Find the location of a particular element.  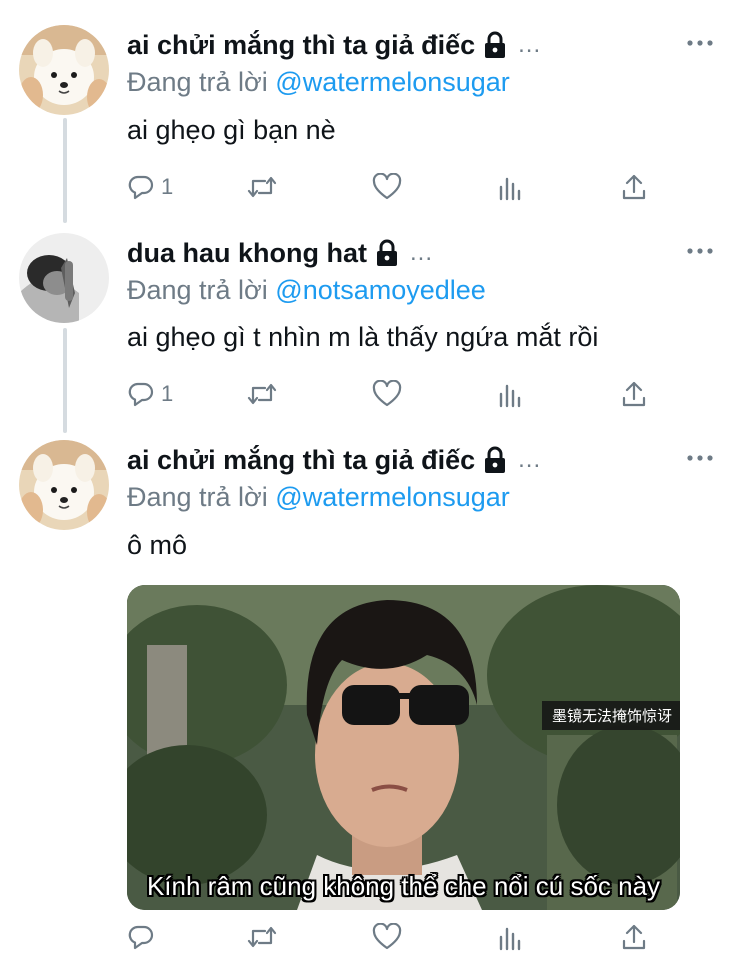

reply-button is located at coordinates (144, 937).